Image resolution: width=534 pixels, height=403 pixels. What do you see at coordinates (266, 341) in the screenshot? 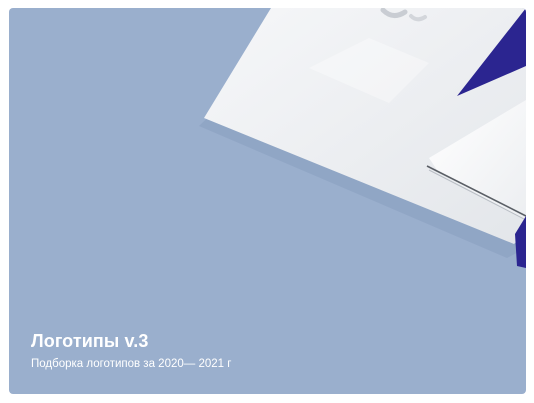
I see `card-title: Логотипы v.3` at bounding box center [266, 341].